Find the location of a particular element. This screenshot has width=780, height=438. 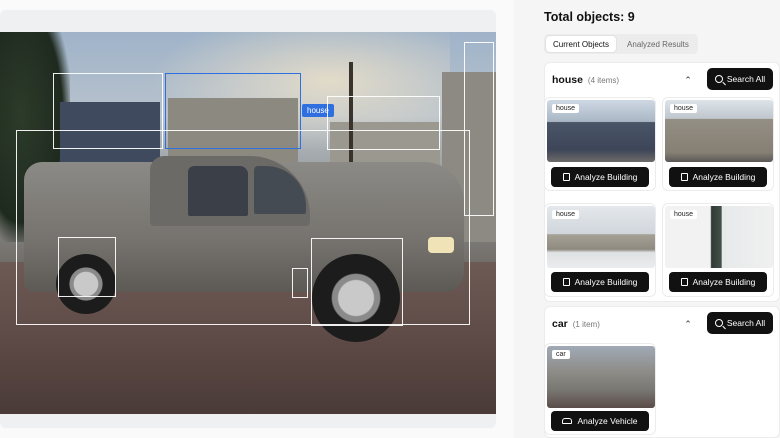

object-card-house-1: house Analyze Building is located at coordinates (600, 144).